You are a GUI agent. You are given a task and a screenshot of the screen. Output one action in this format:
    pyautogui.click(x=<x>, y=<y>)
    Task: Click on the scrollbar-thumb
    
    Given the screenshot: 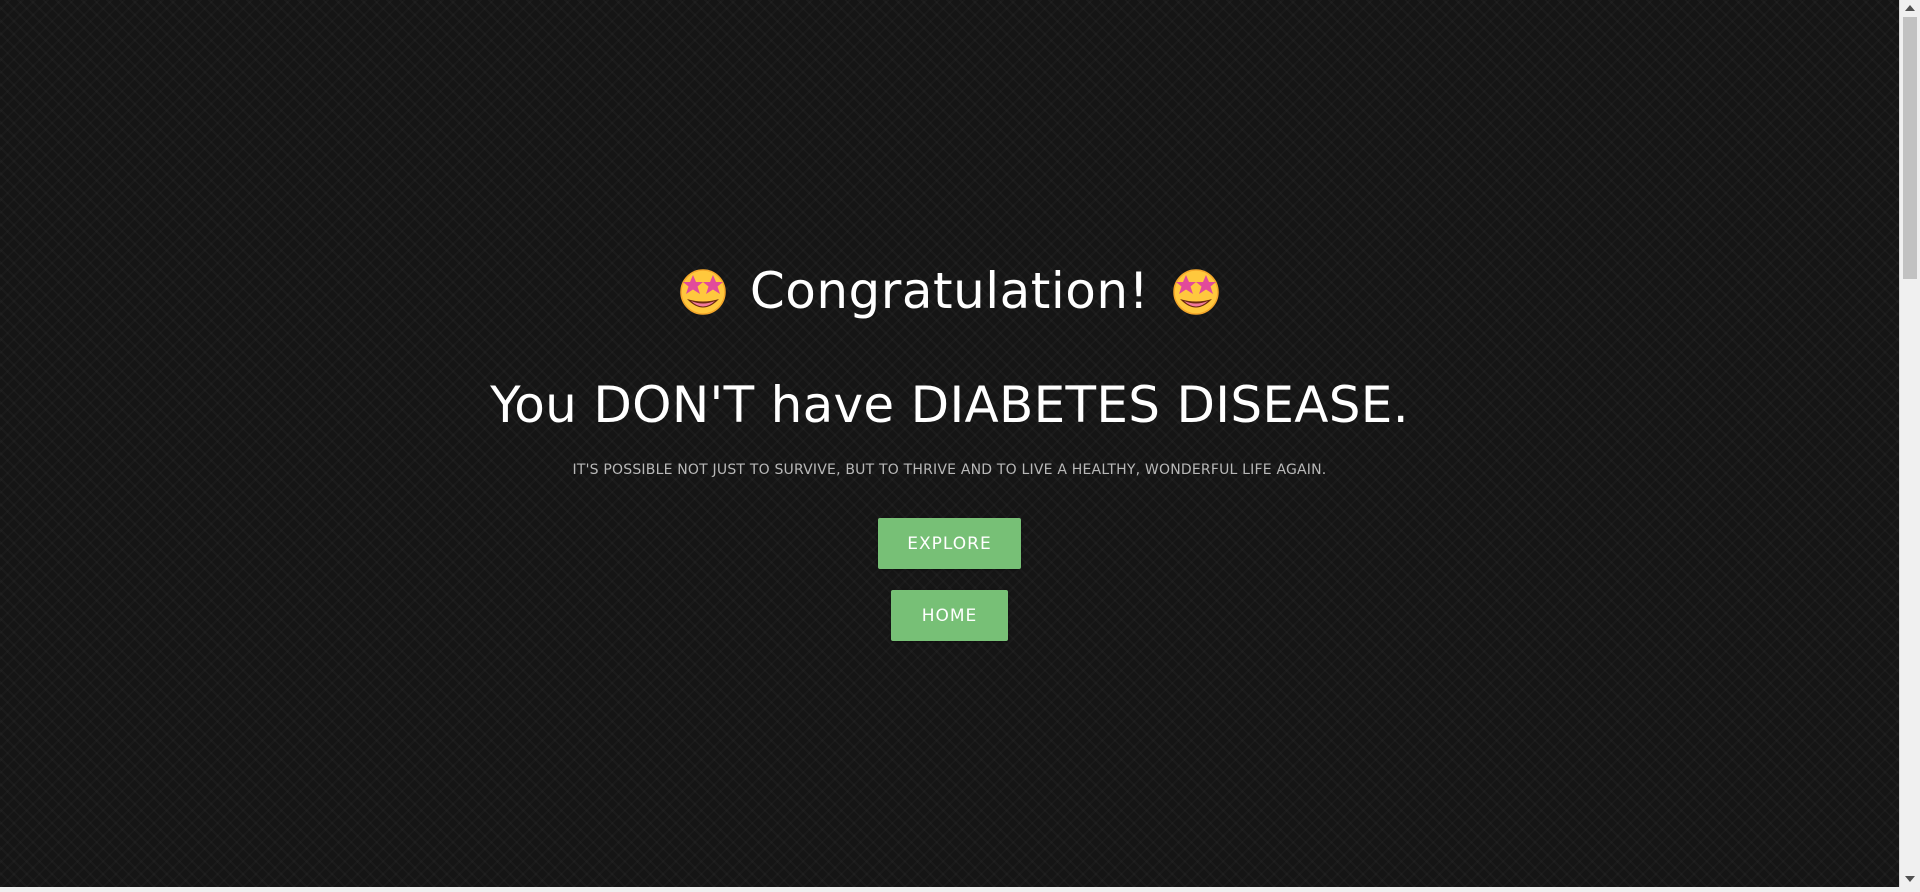 What is the action you would take?
    pyautogui.click(x=1910, y=148)
    